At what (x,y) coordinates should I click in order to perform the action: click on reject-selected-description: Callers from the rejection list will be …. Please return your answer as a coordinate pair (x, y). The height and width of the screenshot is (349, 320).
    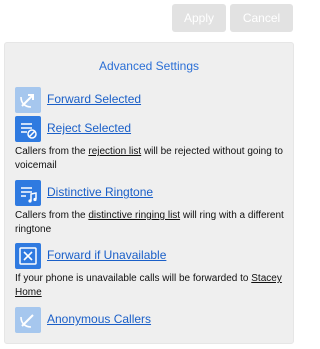
    Looking at the image, I should click on (149, 158).